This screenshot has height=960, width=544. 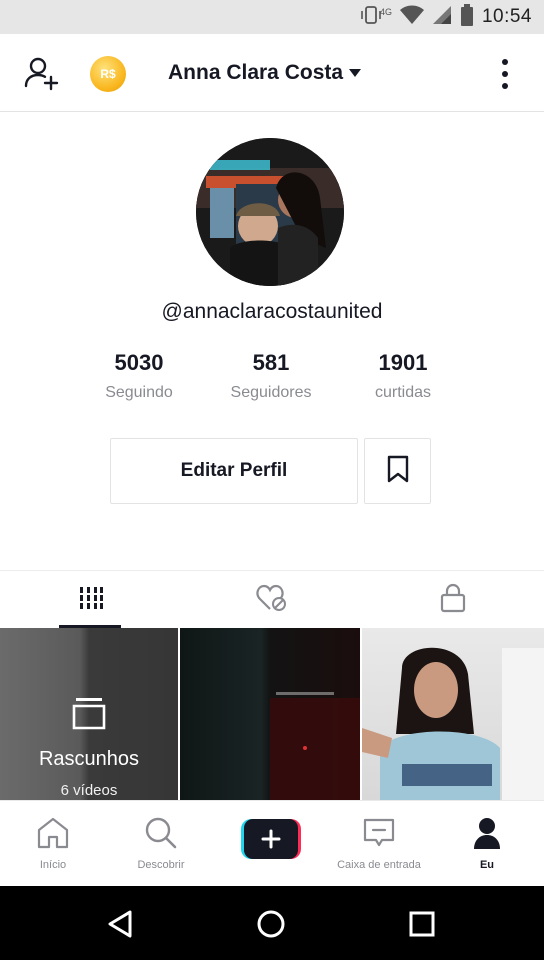 I want to click on stat-value: 5030, so click(x=139, y=362).